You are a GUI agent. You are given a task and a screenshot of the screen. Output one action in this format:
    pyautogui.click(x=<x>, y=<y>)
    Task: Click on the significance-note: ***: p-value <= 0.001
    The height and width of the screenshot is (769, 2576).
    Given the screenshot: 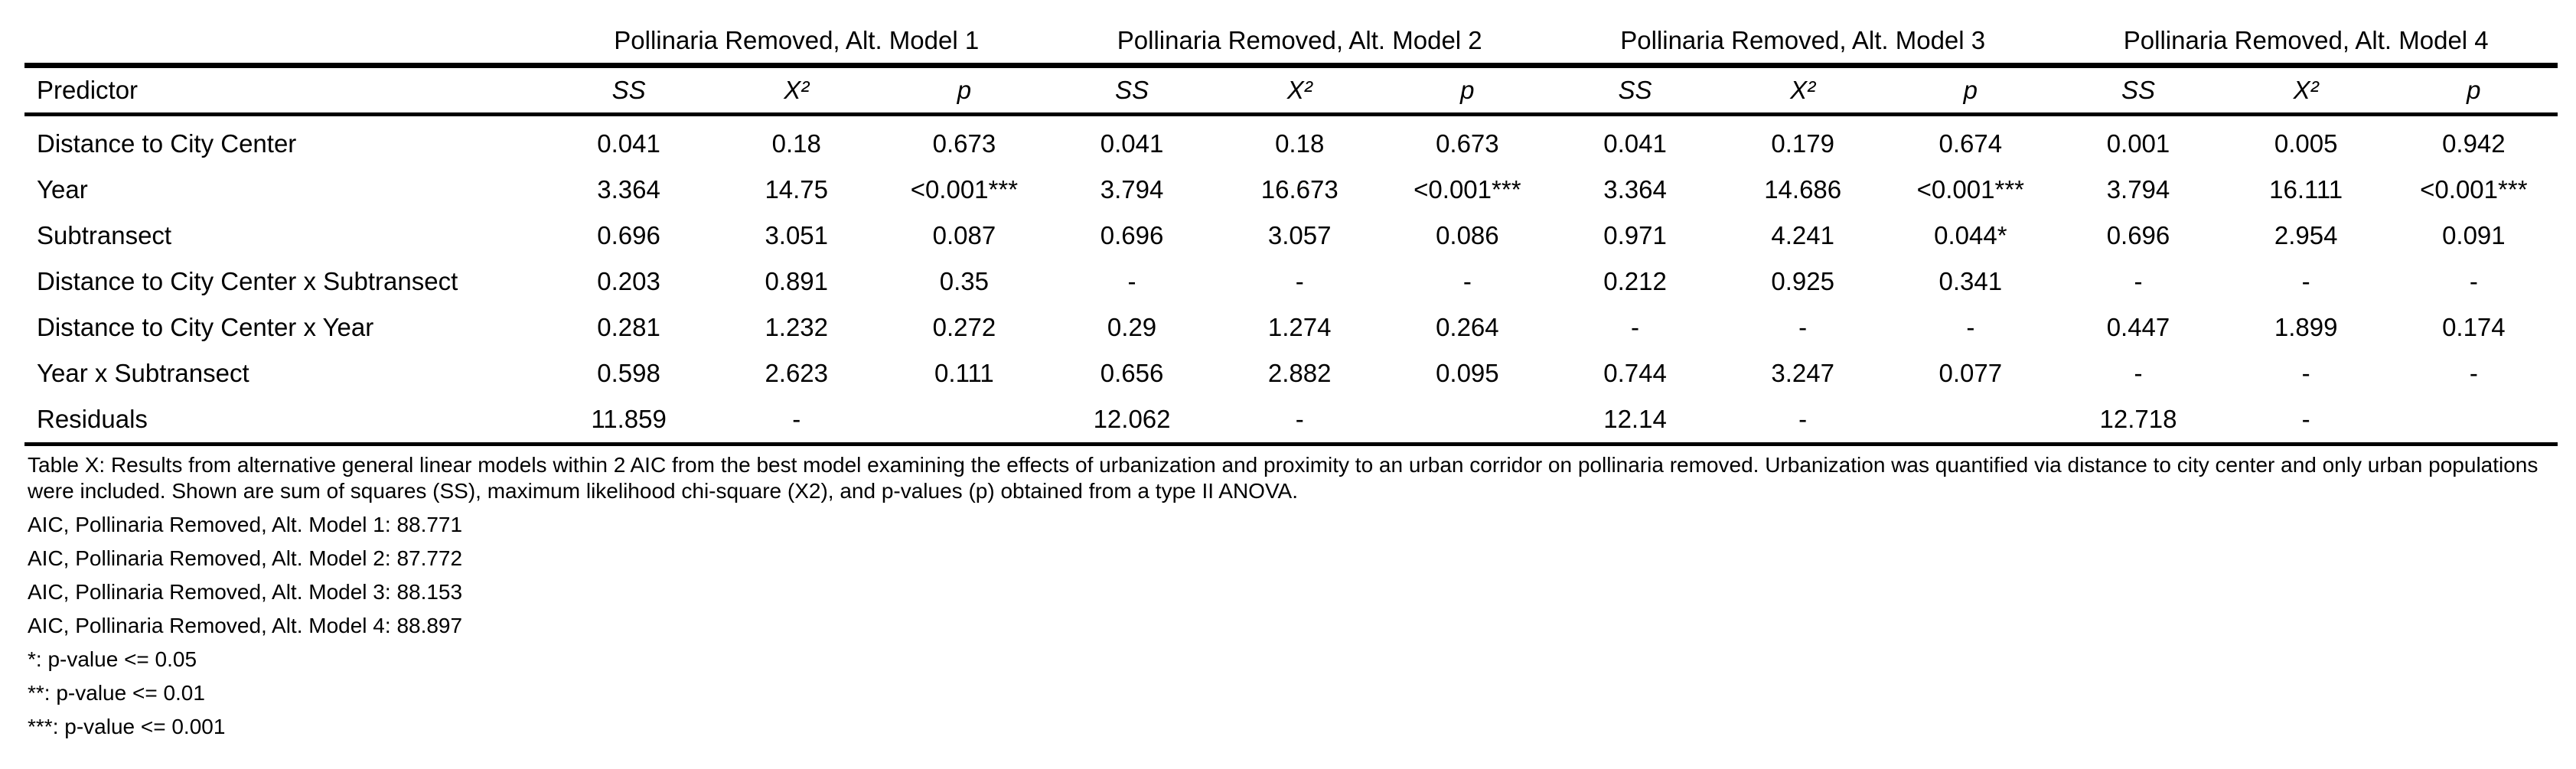 What is the action you would take?
    pyautogui.click(x=127, y=726)
    